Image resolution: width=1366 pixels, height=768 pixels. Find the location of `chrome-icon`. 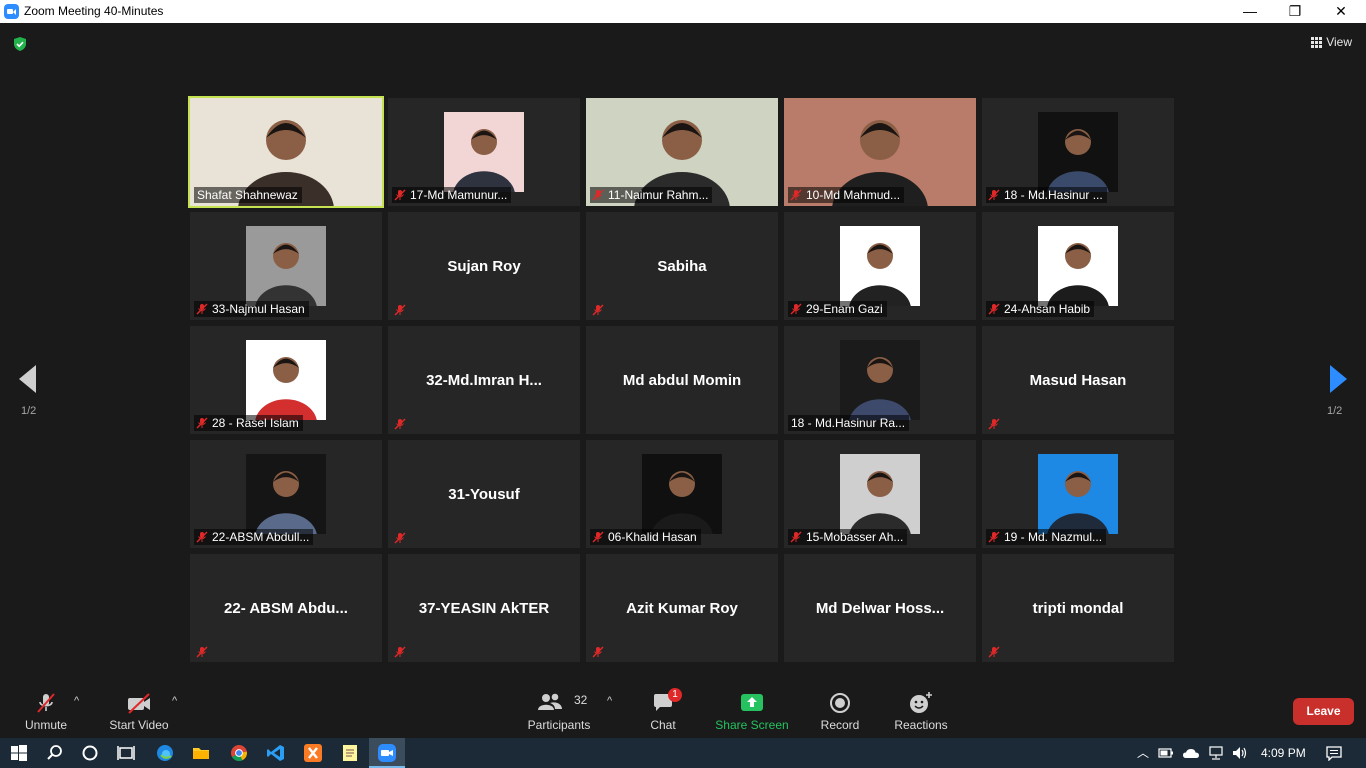

chrome-icon is located at coordinates (239, 753).